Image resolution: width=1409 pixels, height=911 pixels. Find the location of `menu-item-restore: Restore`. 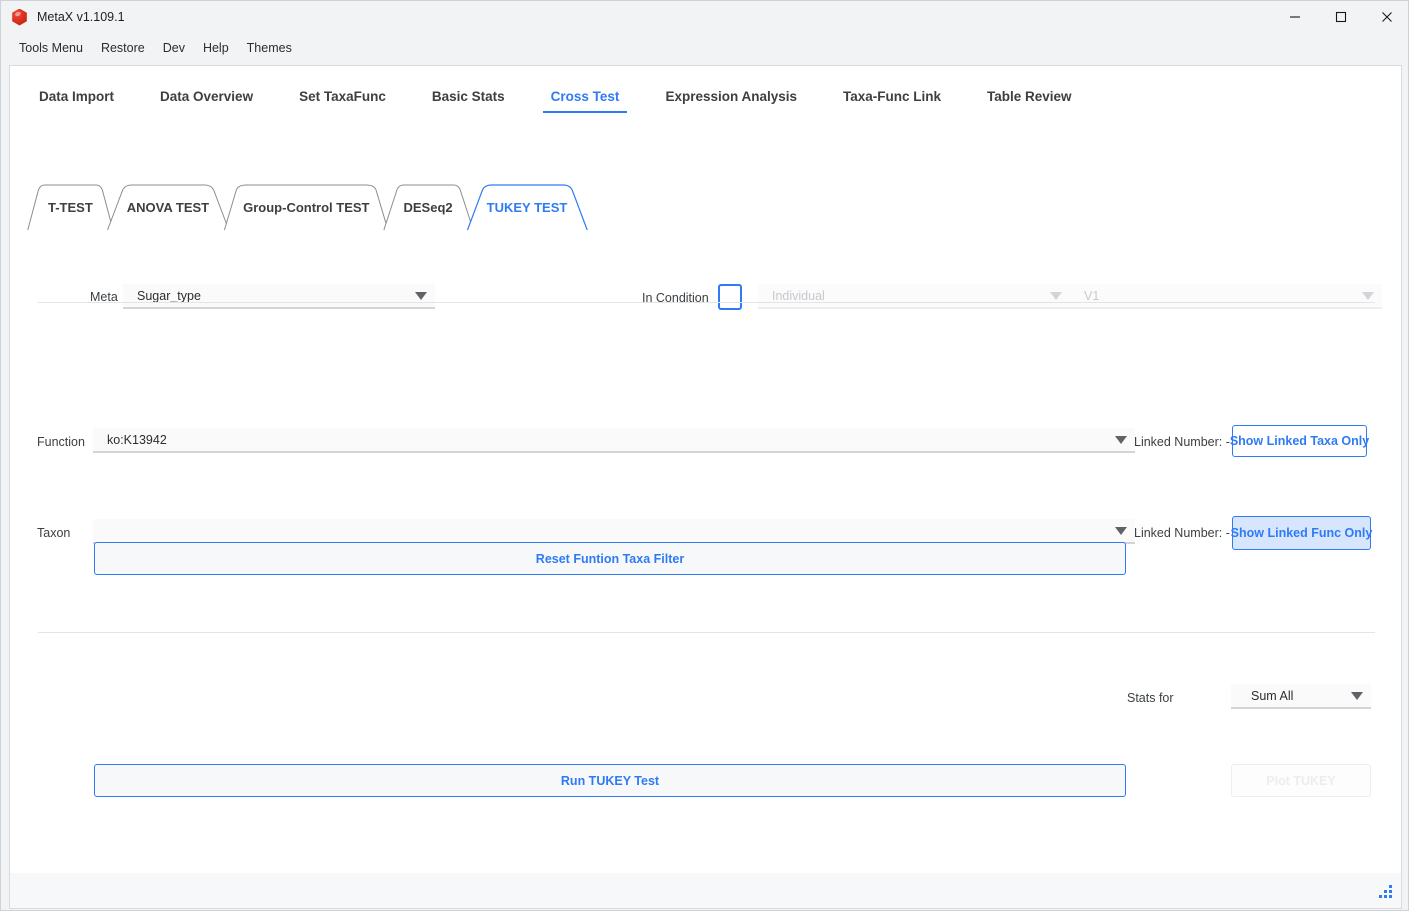

menu-item-restore: Restore is located at coordinates (123, 48).